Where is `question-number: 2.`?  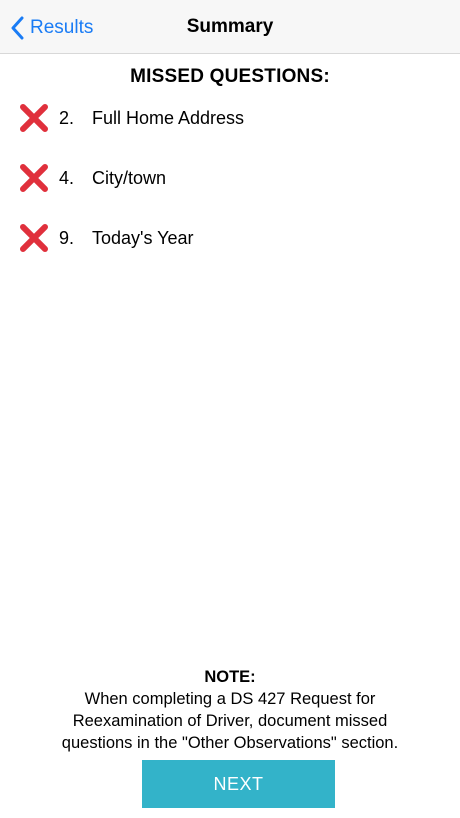 question-number: 2. is located at coordinates (67, 118).